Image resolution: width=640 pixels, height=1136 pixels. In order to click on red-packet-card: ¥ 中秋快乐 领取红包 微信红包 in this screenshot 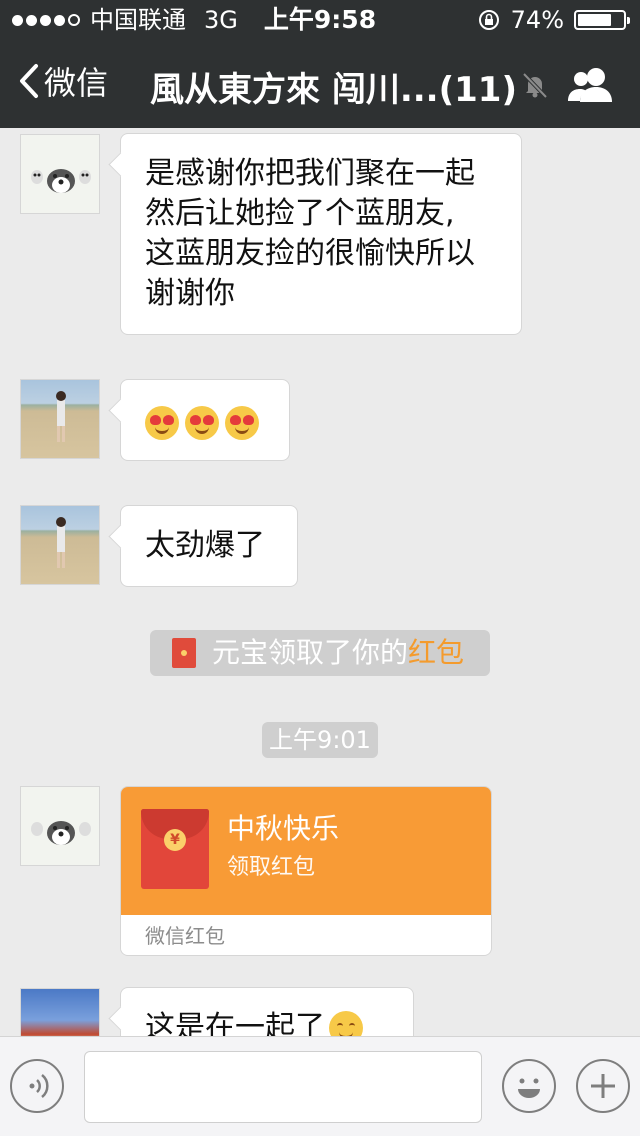, I will do `click(306, 871)`.